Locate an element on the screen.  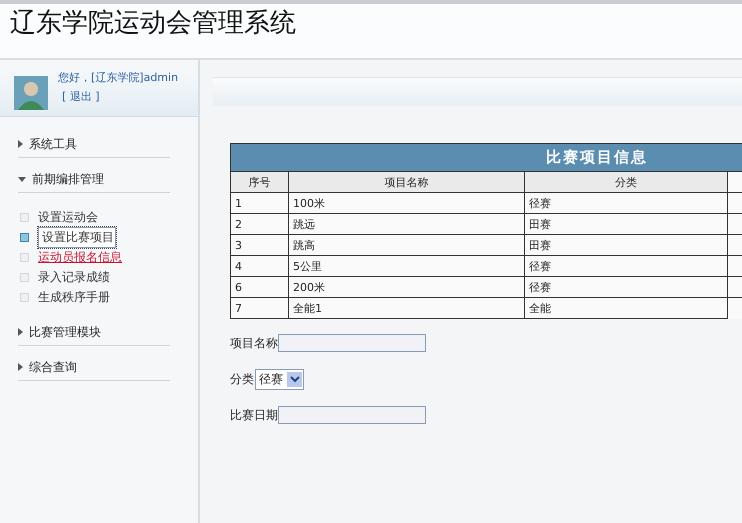
sidebar-item: 录入记录成绩 is located at coordinates (74, 277).